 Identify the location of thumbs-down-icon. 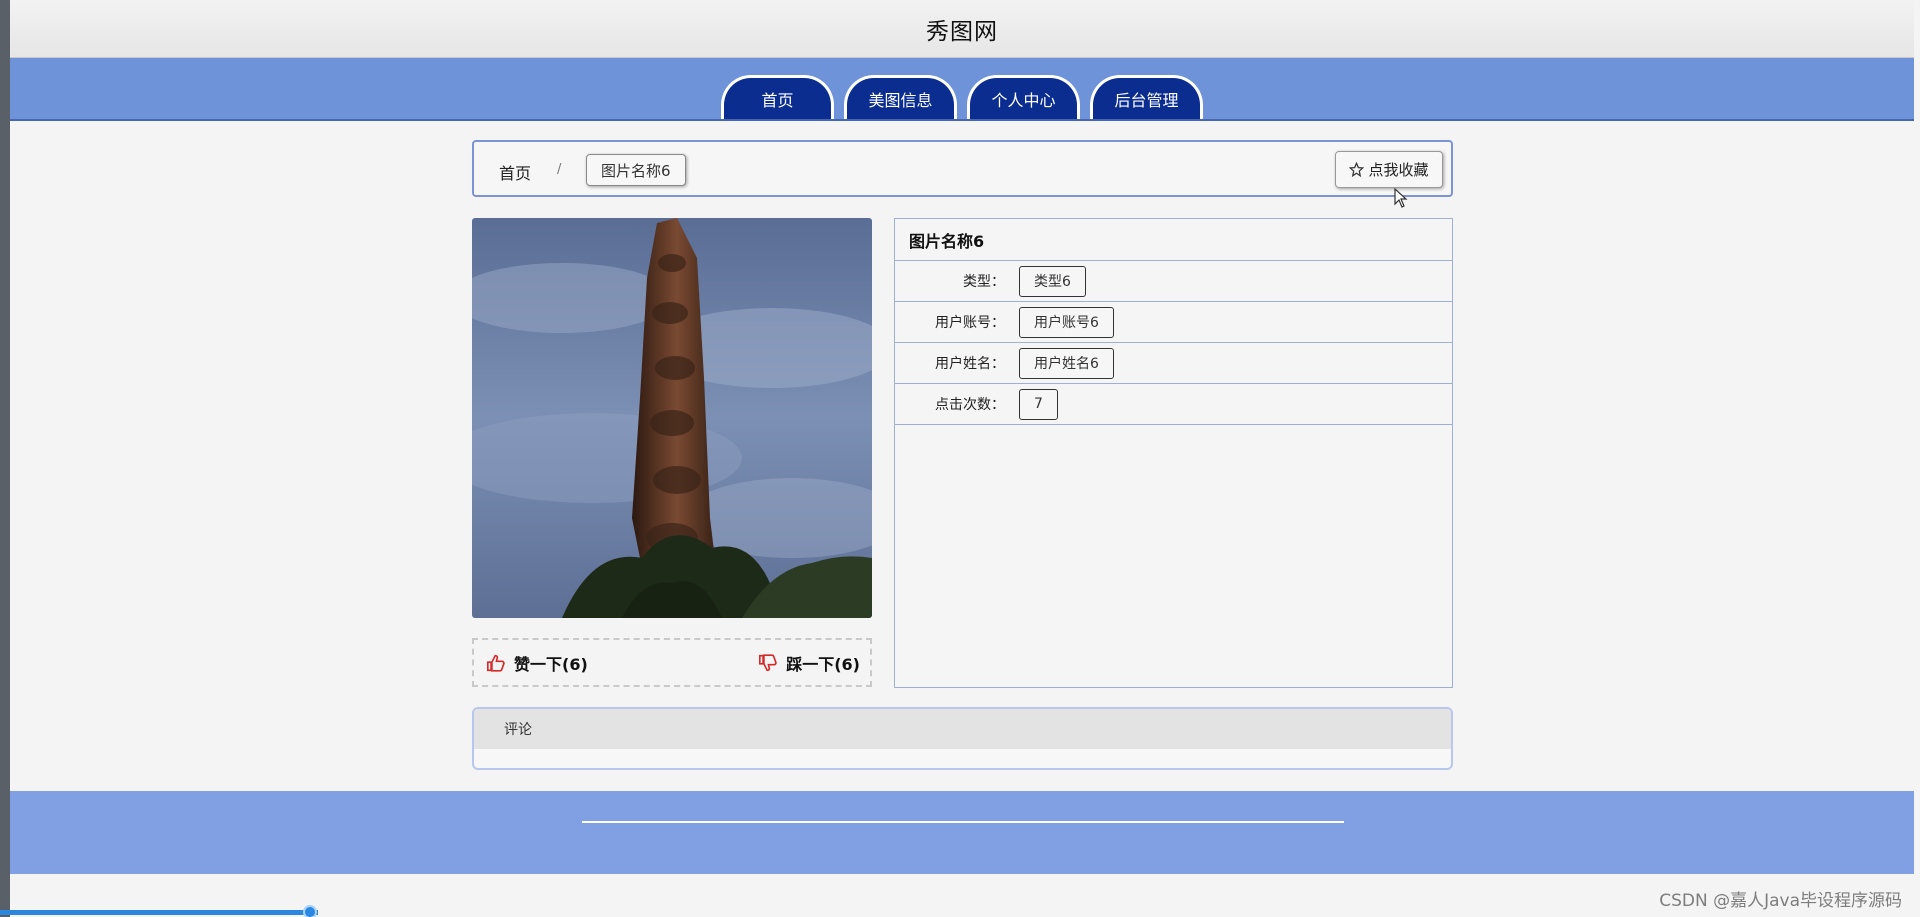
(768, 662).